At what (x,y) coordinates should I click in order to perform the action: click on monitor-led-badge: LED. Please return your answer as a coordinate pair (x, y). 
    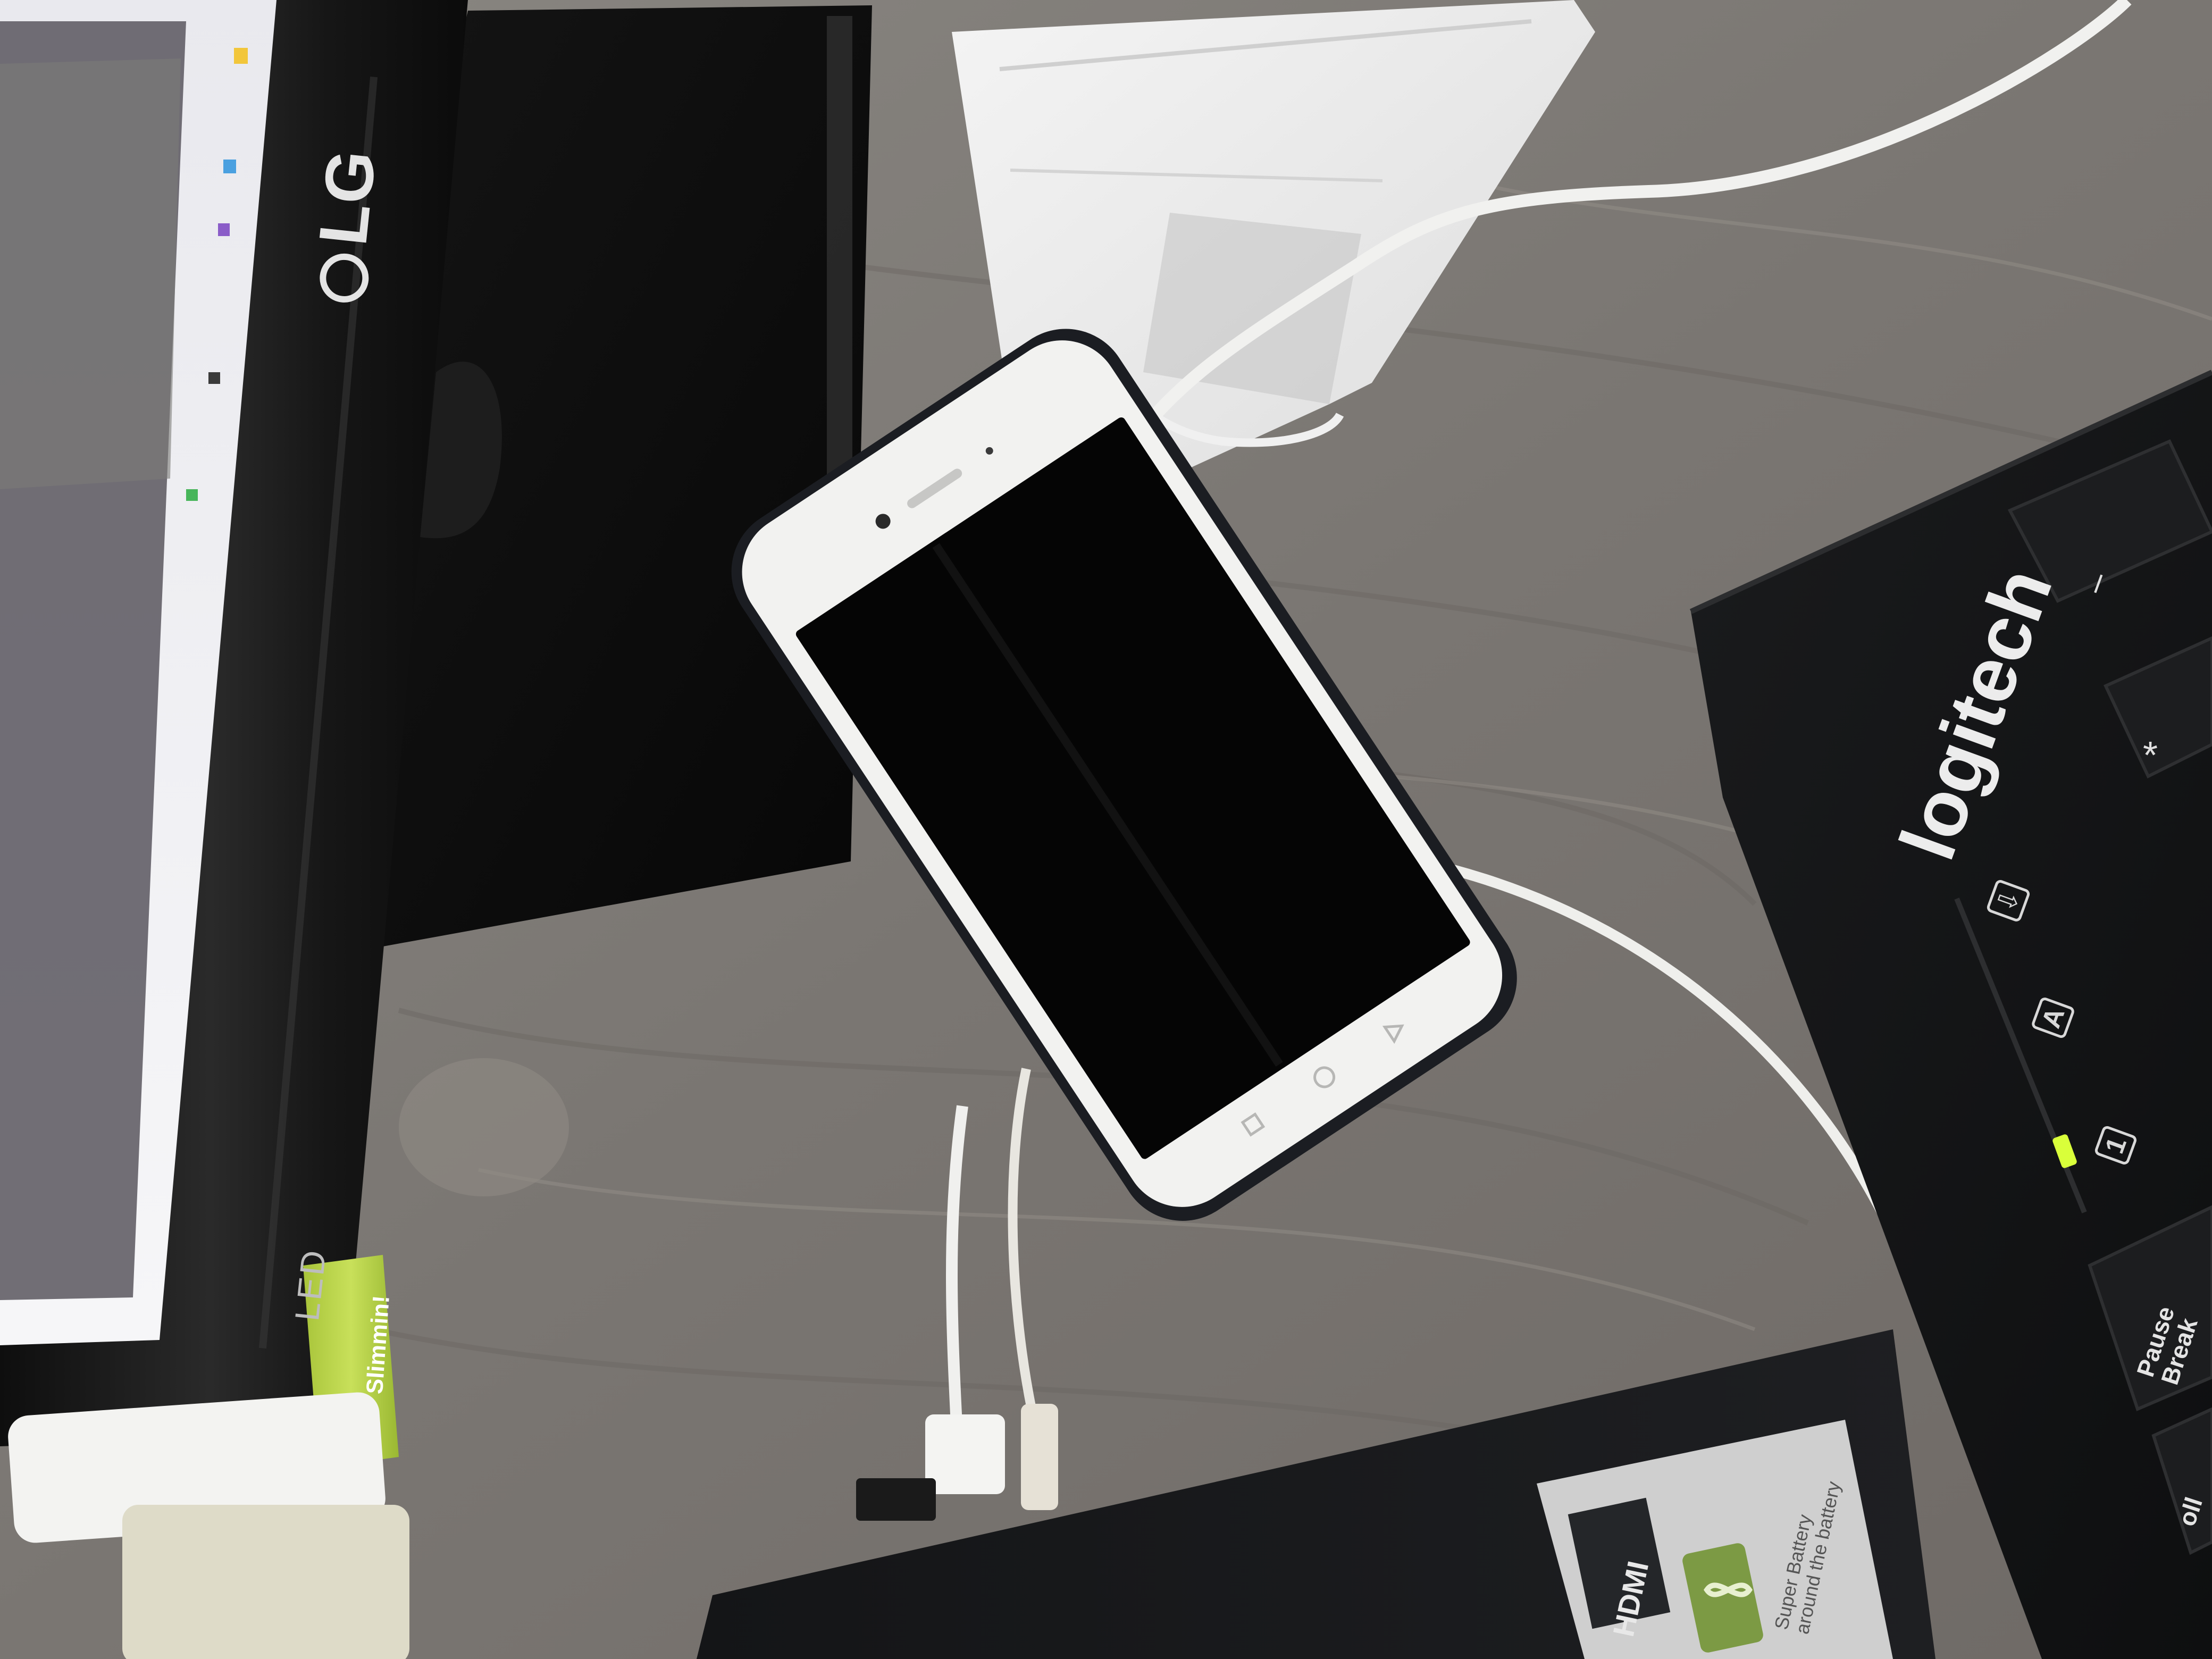
    Looking at the image, I should click on (310, 1284).